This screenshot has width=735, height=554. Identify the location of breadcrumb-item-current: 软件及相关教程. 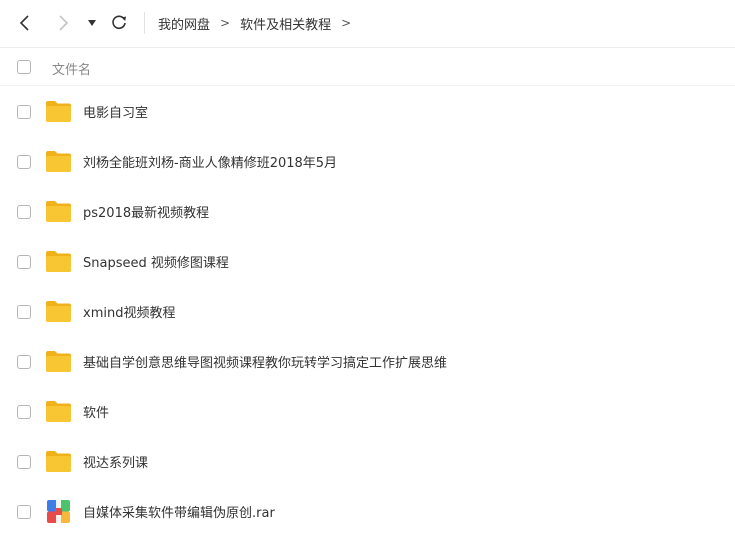
(285, 23).